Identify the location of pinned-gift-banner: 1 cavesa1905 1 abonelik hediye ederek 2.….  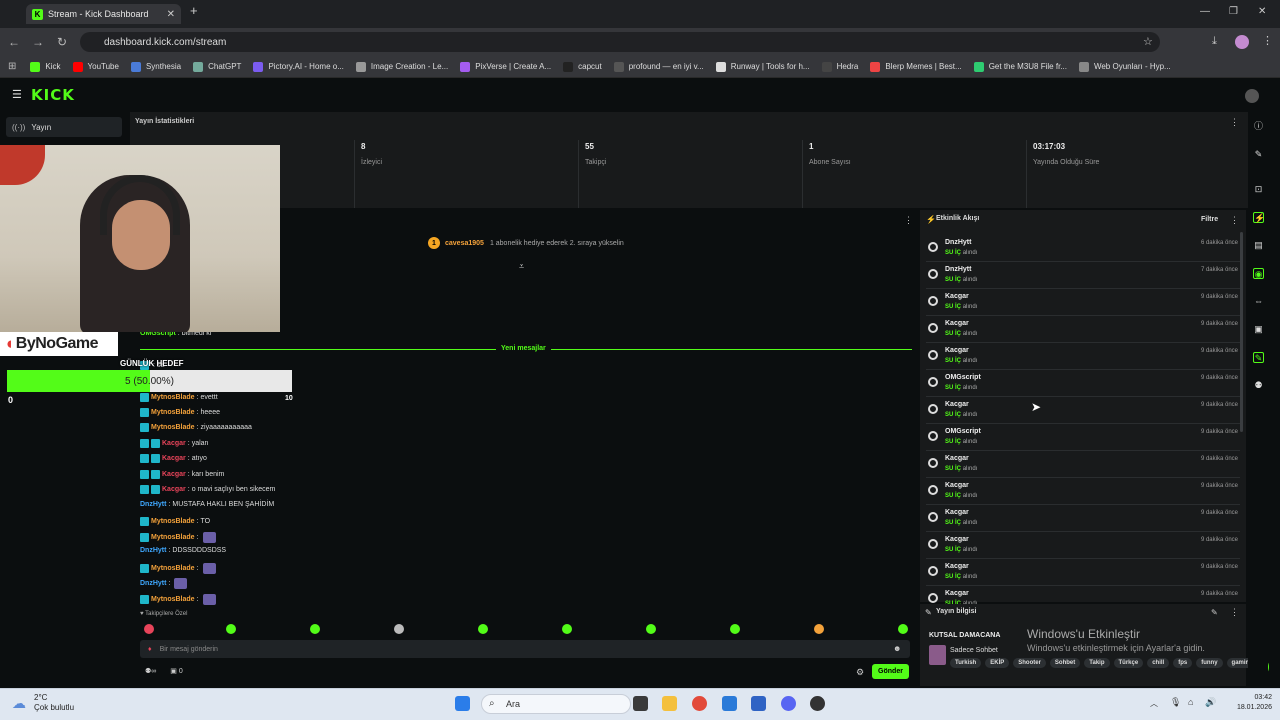
(526, 243).